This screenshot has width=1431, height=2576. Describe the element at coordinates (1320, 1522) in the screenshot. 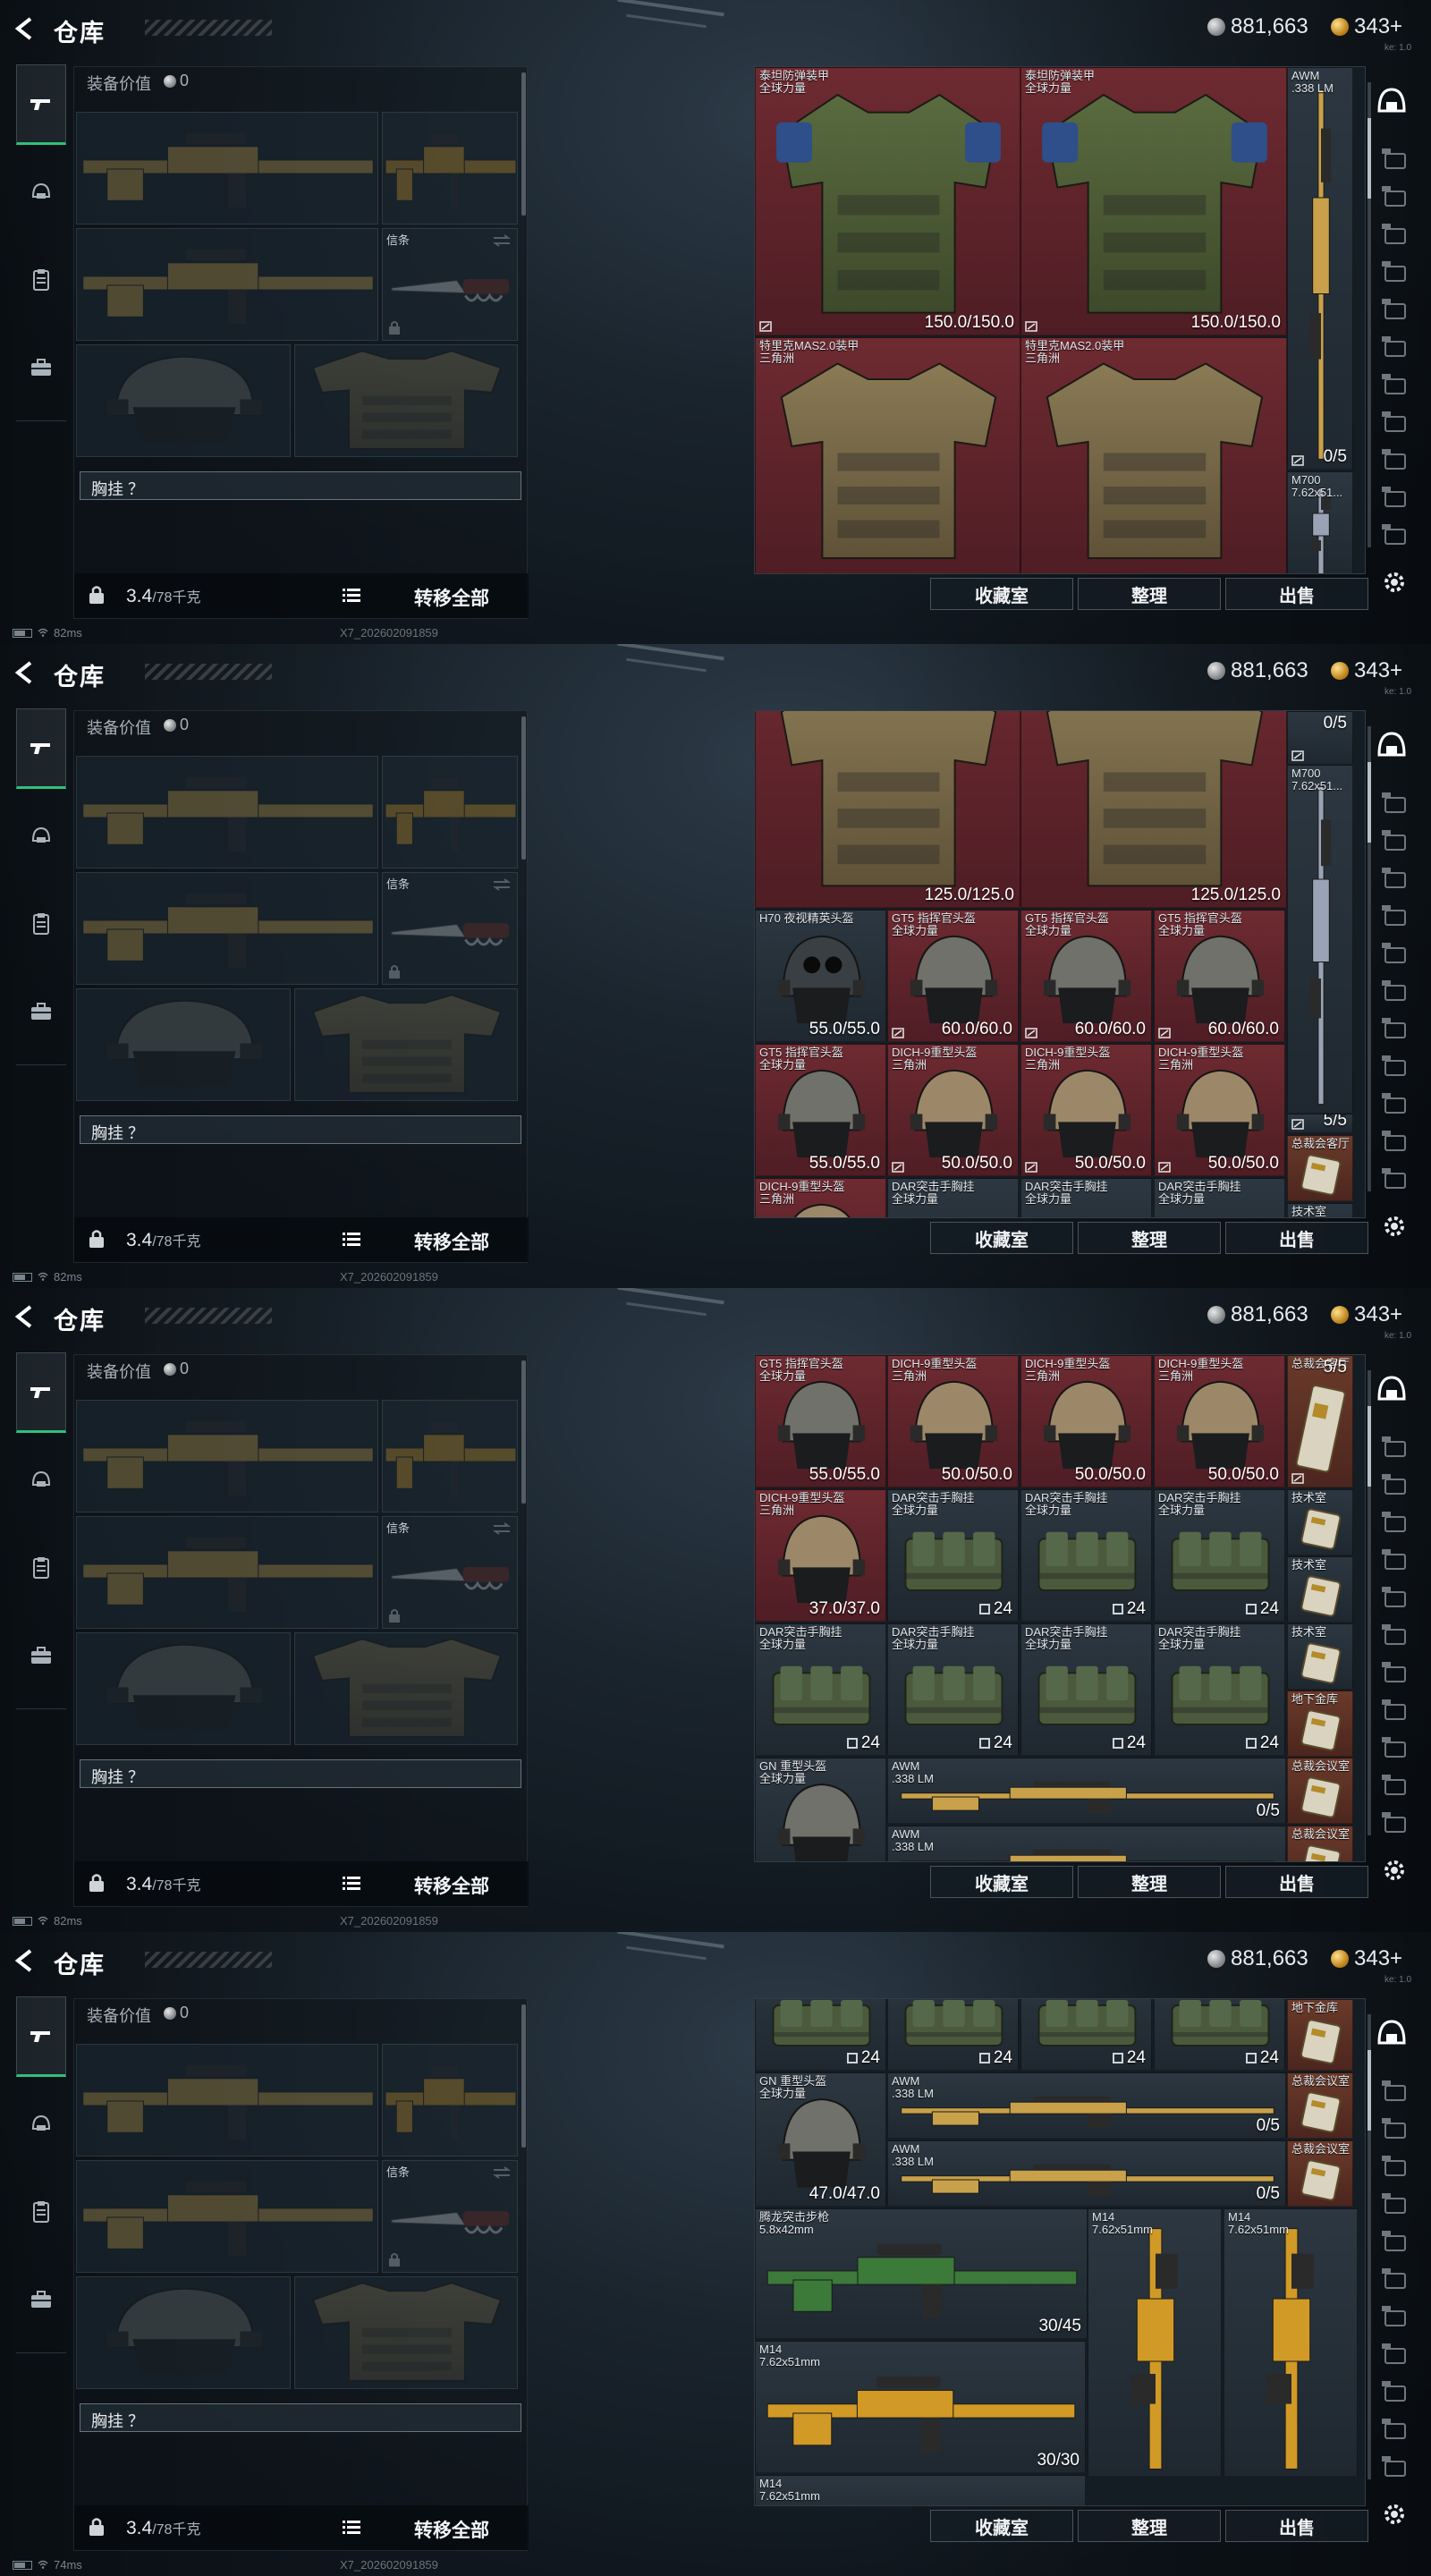

I see `storage-item: 技术室` at that location.